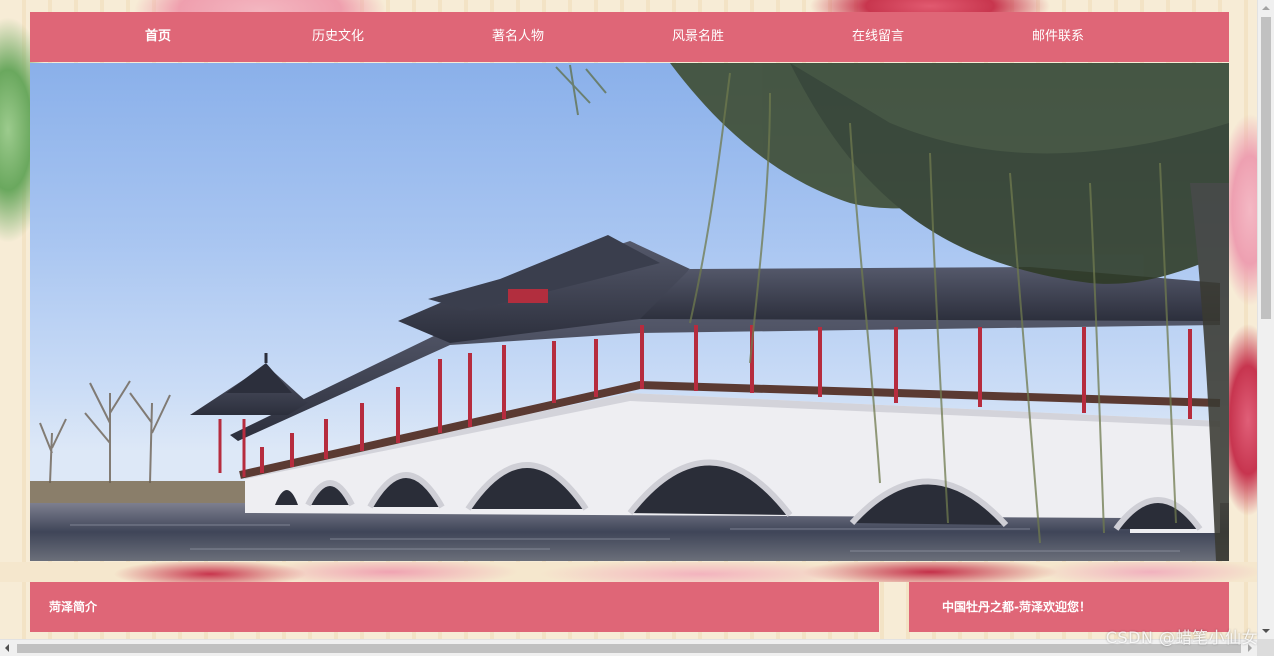 The width and height of the screenshot is (1274, 656). Describe the element at coordinates (1265, 319) in the screenshot. I see `vertical-scrollbar` at that location.